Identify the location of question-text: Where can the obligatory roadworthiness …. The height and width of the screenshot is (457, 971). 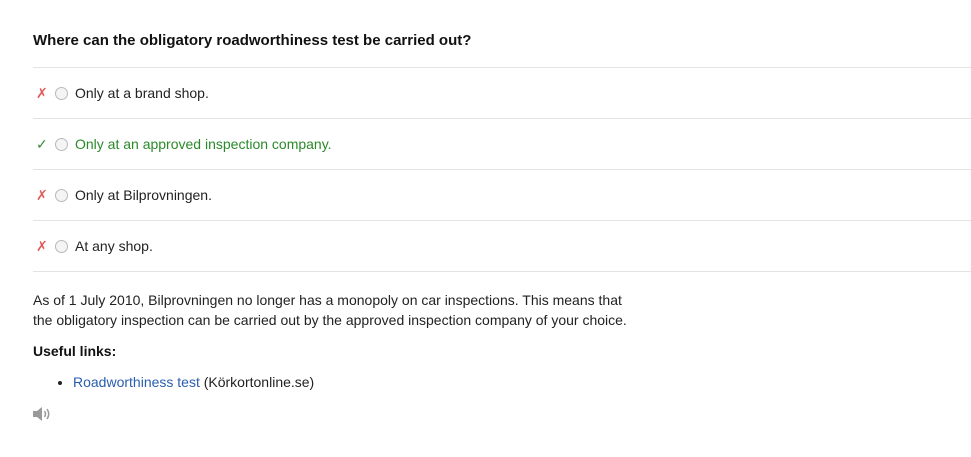
(252, 40).